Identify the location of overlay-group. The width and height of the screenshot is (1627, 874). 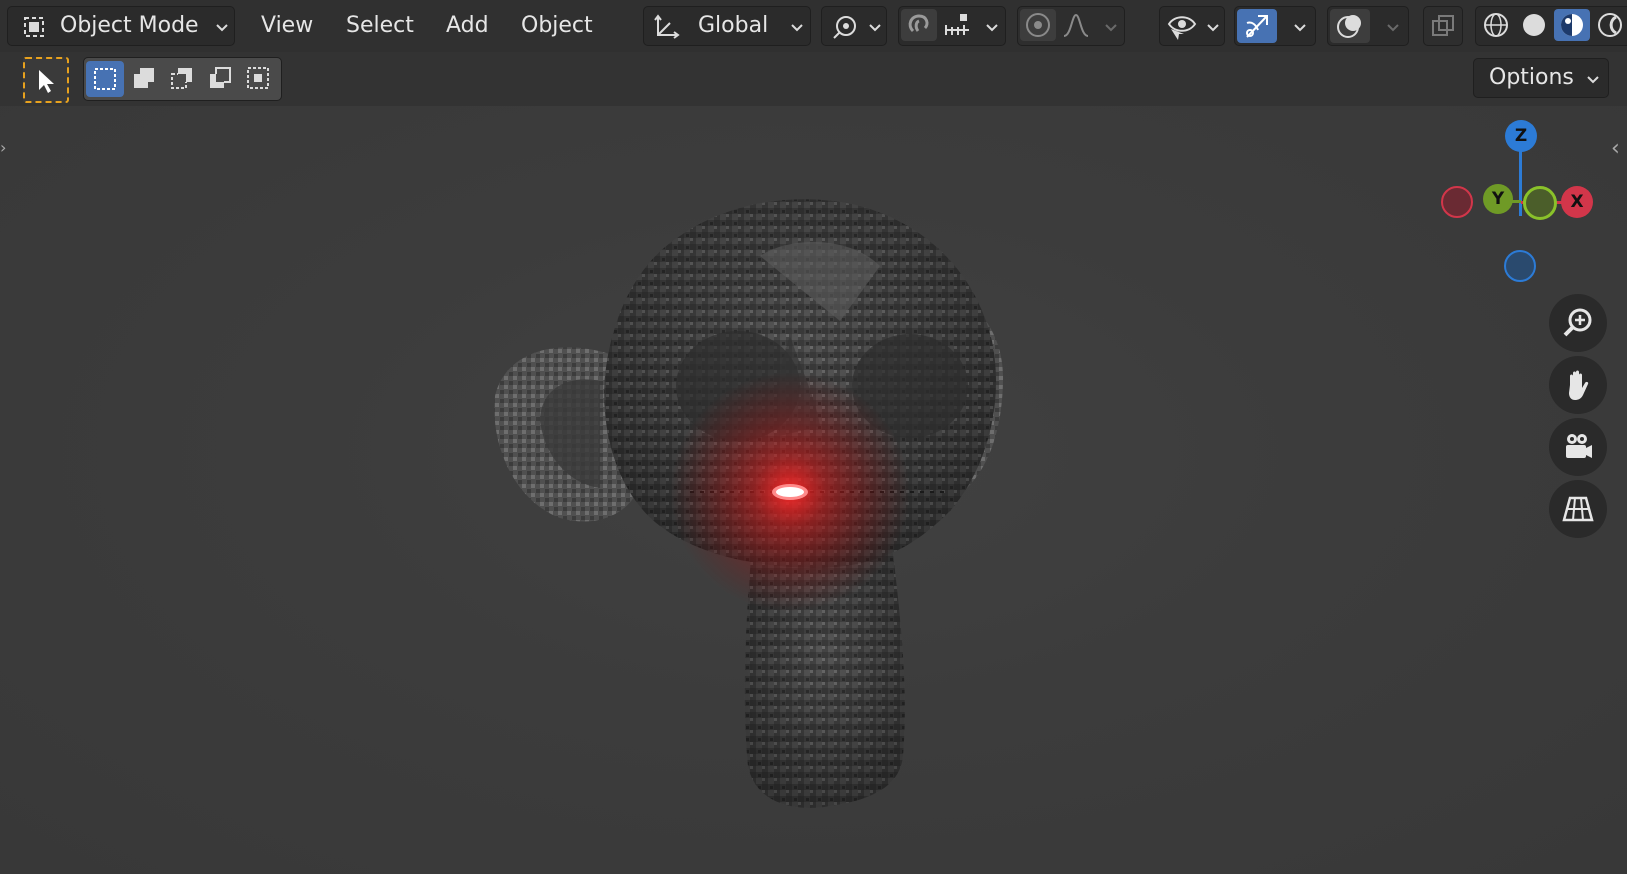
(1368, 26).